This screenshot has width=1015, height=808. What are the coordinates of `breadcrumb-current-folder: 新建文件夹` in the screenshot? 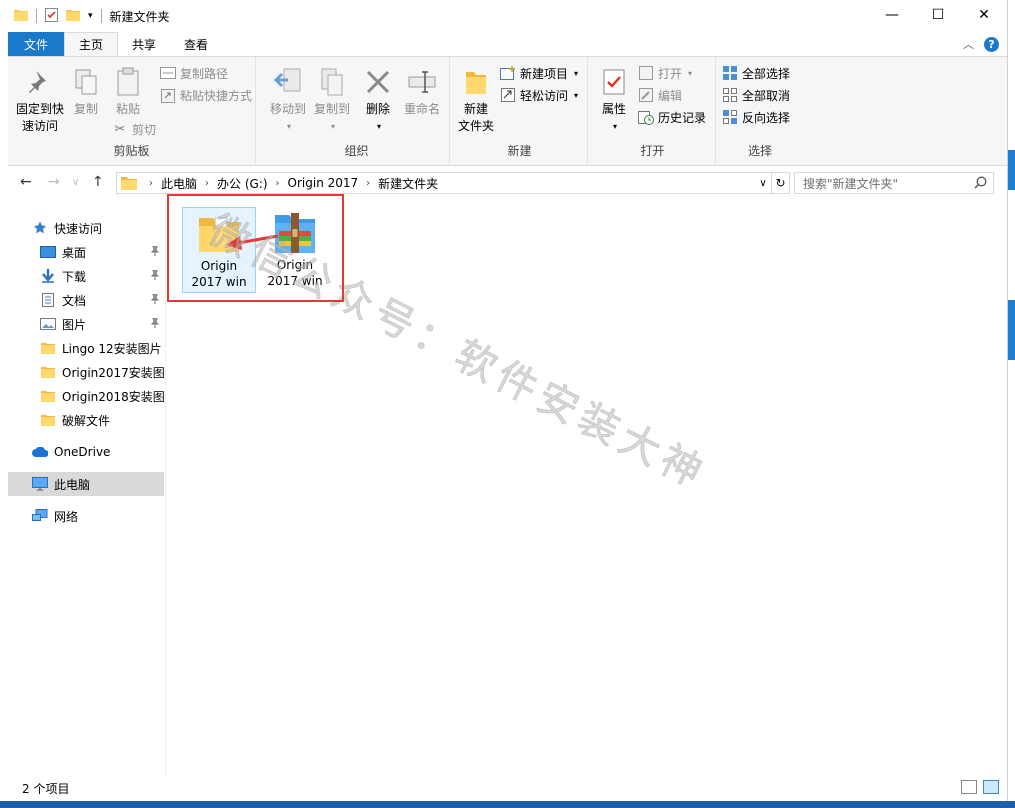 It's located at (408, 183).